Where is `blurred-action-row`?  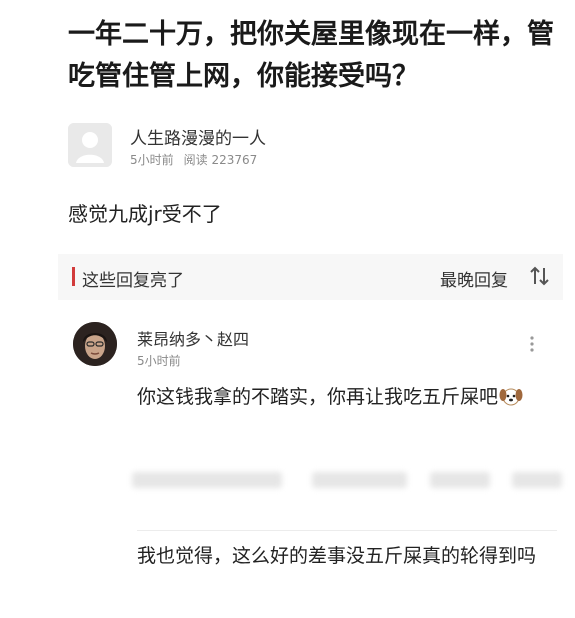
blurred-action-row is located at coordinates (347, 480).